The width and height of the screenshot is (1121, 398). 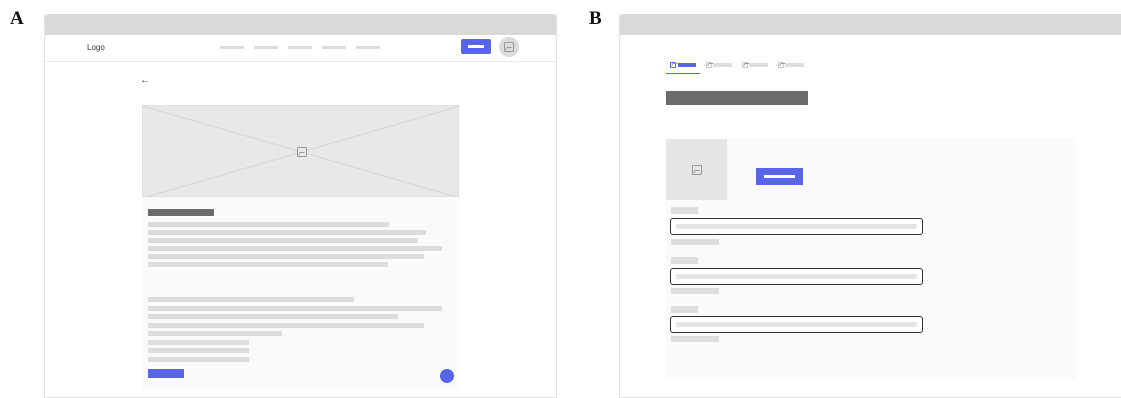 What do you see at coordinates (779, 176) in the screenshot?
I see `upload-button` at bounding box center [779, 176].